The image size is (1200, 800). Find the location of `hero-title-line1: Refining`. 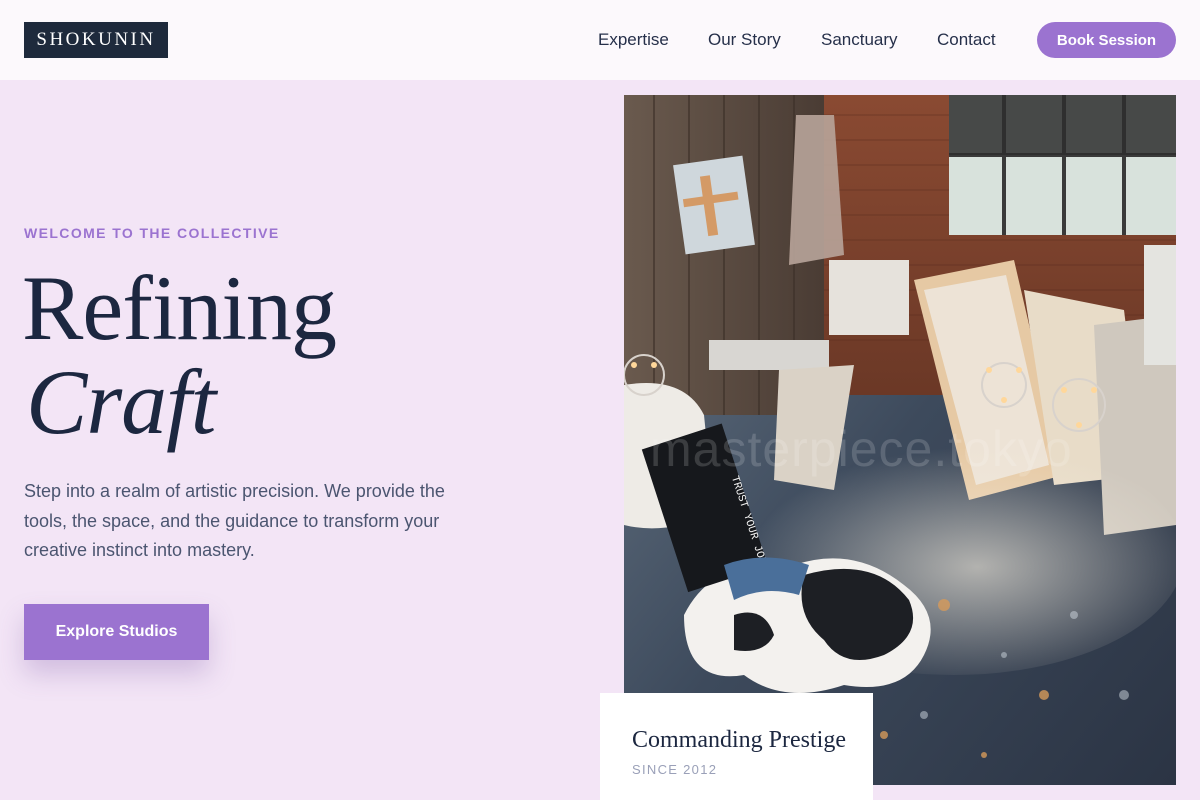

hero-title-line1: Refining is located at coordinates (179, 308).